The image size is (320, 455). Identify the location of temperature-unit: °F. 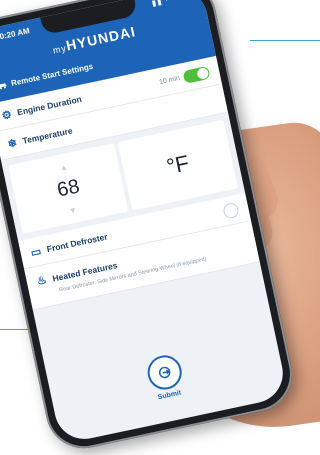
(178, 165).